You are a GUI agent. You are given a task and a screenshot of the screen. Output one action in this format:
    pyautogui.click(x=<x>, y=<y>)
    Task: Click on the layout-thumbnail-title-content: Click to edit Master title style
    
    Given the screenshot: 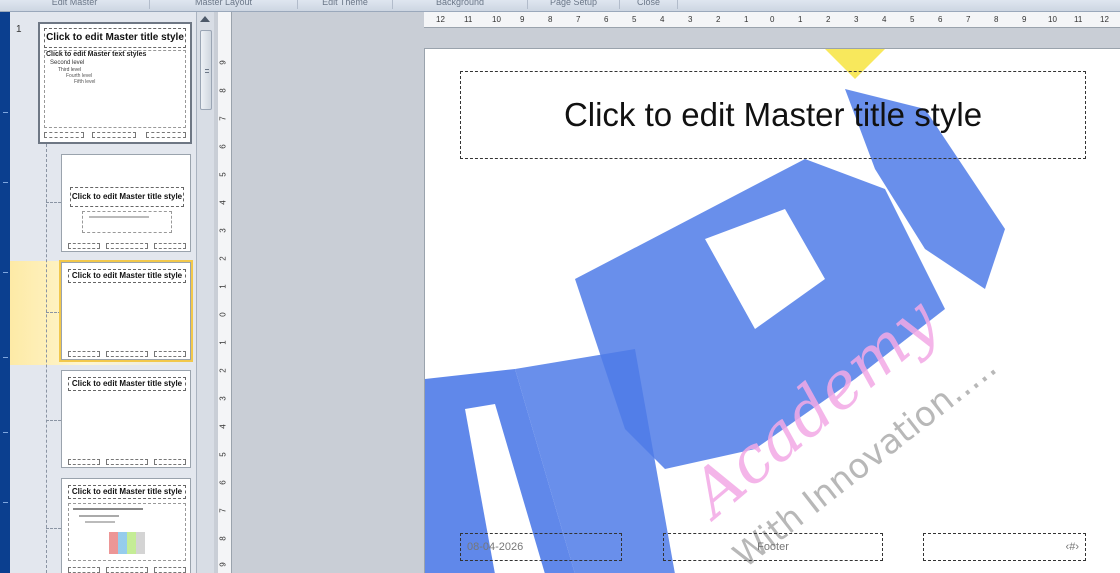 What is the action you would take?
    pyautogui.click(x=126, y=525)
    